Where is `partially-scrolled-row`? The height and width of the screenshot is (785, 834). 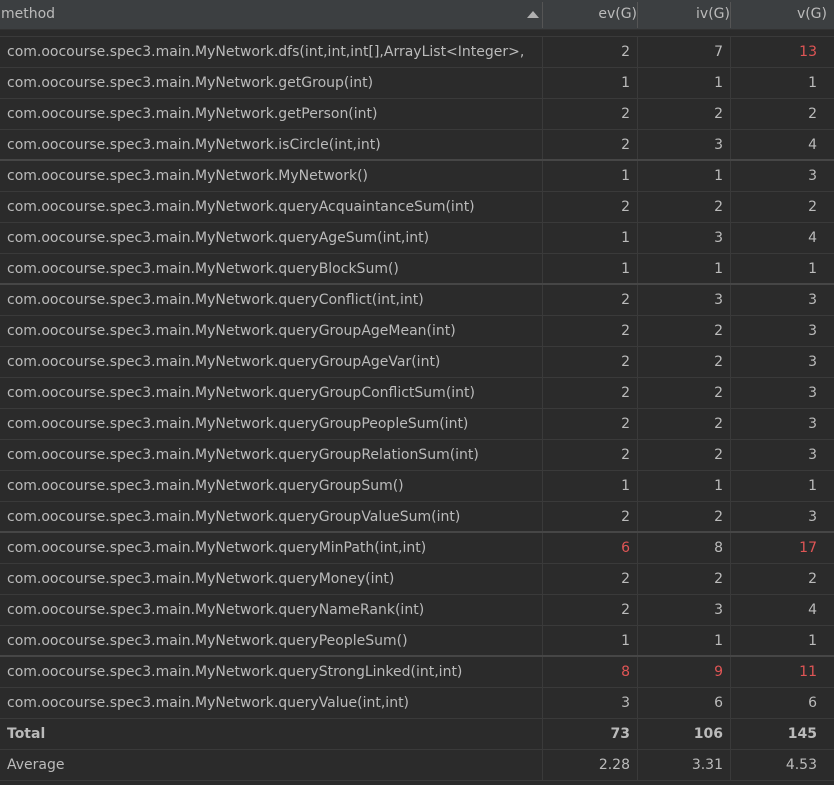 partially-scrolled-row is located at coordinates (417, 33).